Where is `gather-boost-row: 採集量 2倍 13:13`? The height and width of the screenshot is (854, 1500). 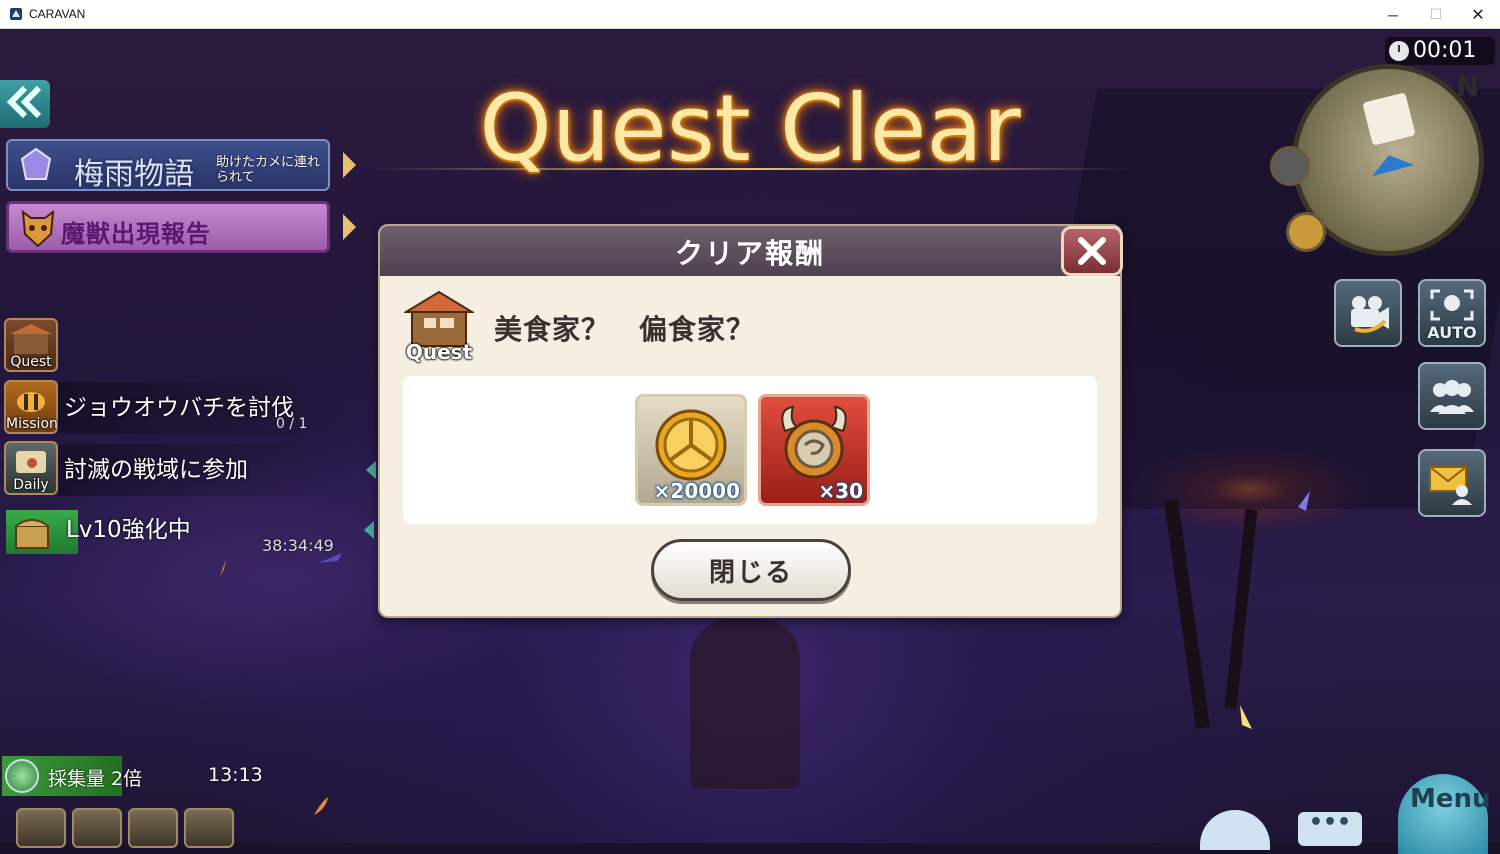
gather-boost-row: 採集量 2倍 13:13 is located at coordinates (137, 776).